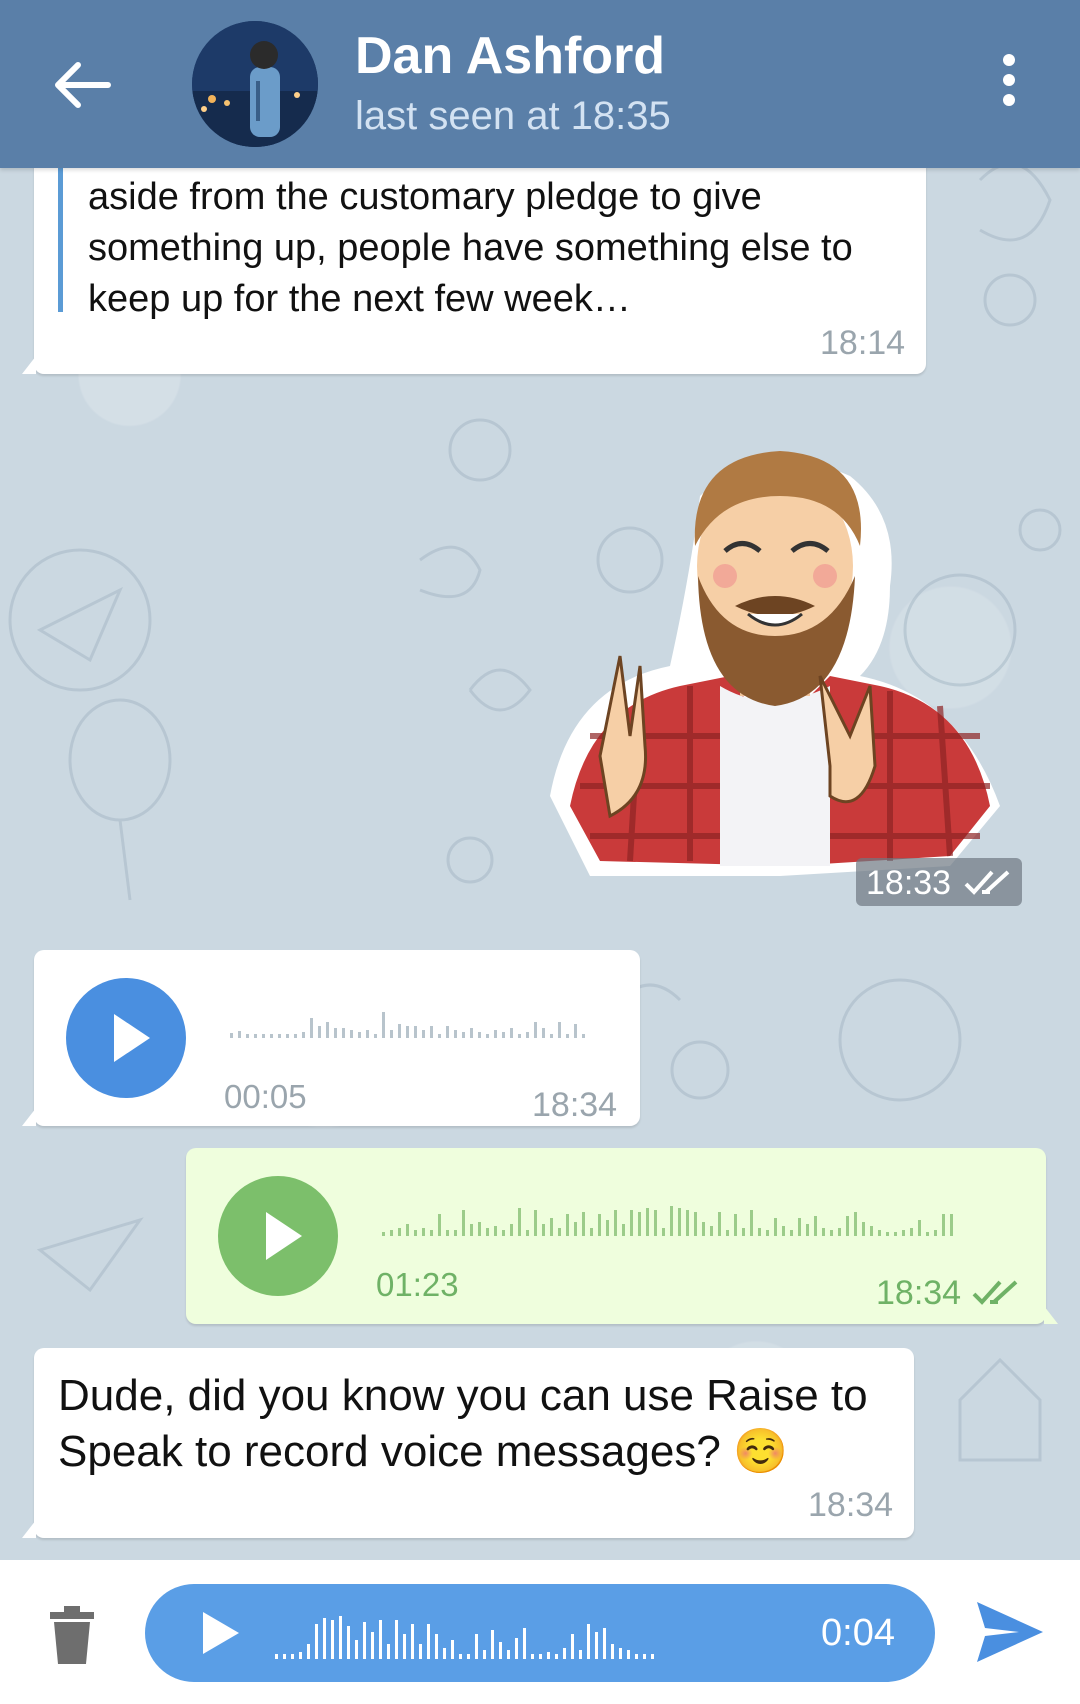 The image size is (1080, 1704). I want to click on quote-bar, so click(60, 238).